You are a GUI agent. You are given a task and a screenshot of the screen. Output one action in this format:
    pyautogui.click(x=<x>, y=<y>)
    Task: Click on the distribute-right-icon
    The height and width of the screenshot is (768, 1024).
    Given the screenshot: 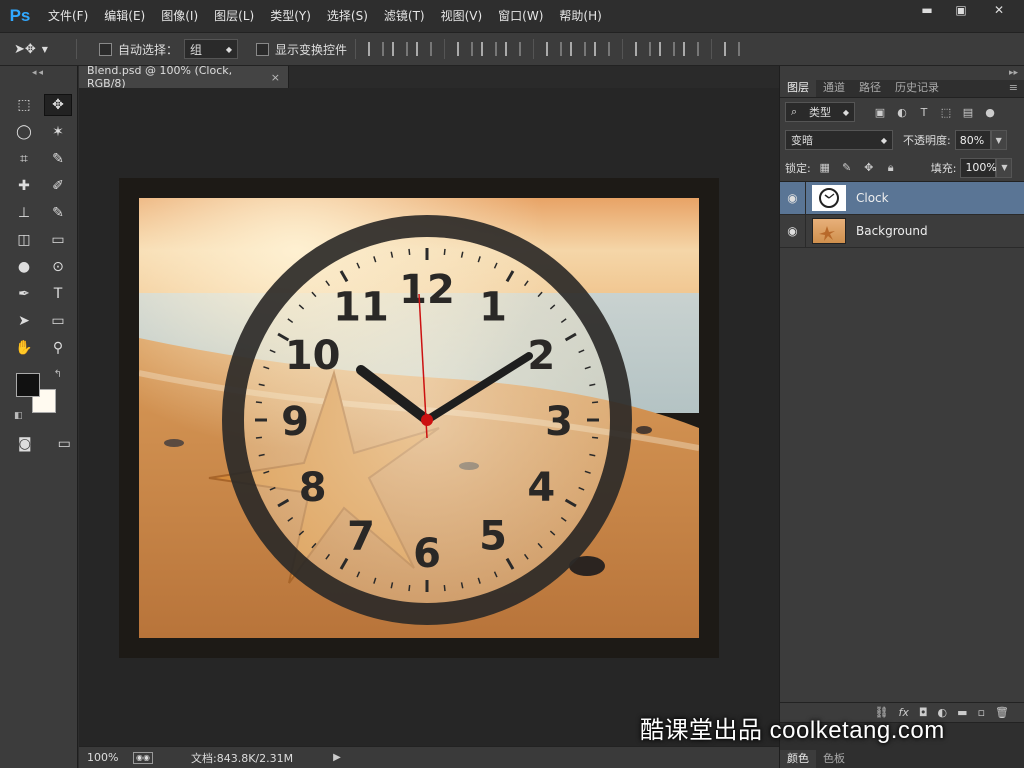 What is the action you would take?
    pyautogui.click(x=691, y=49)
    